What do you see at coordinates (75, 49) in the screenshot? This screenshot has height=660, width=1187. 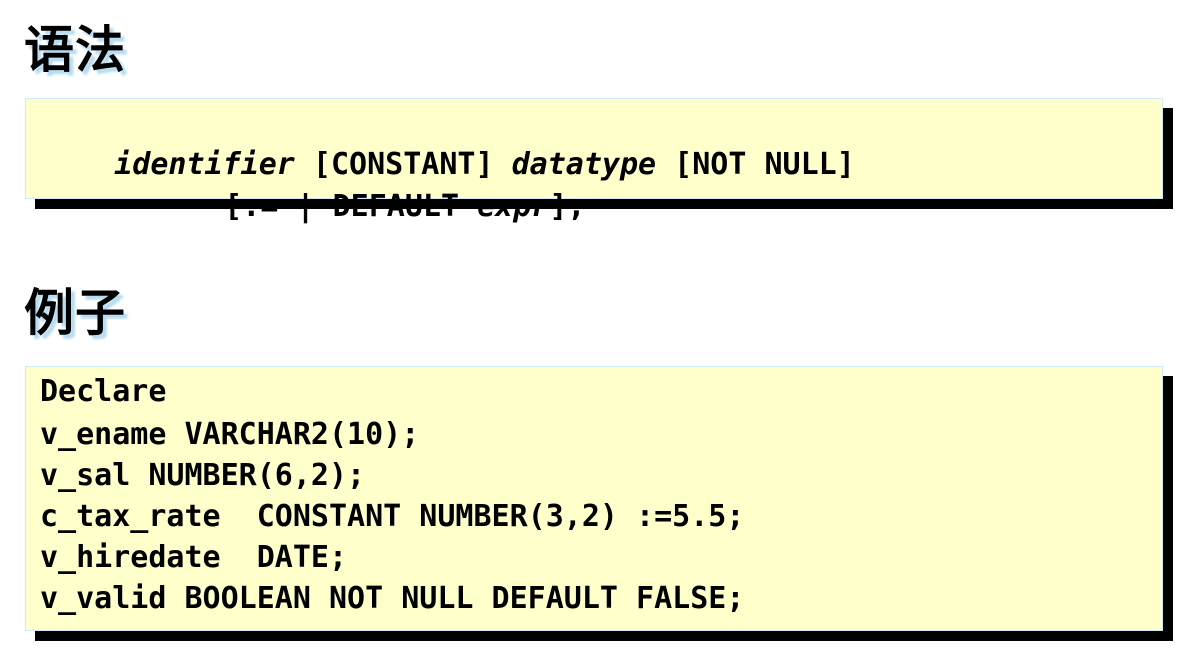 I see `syntax-heading: 语法` at bounding box center [75, 49].